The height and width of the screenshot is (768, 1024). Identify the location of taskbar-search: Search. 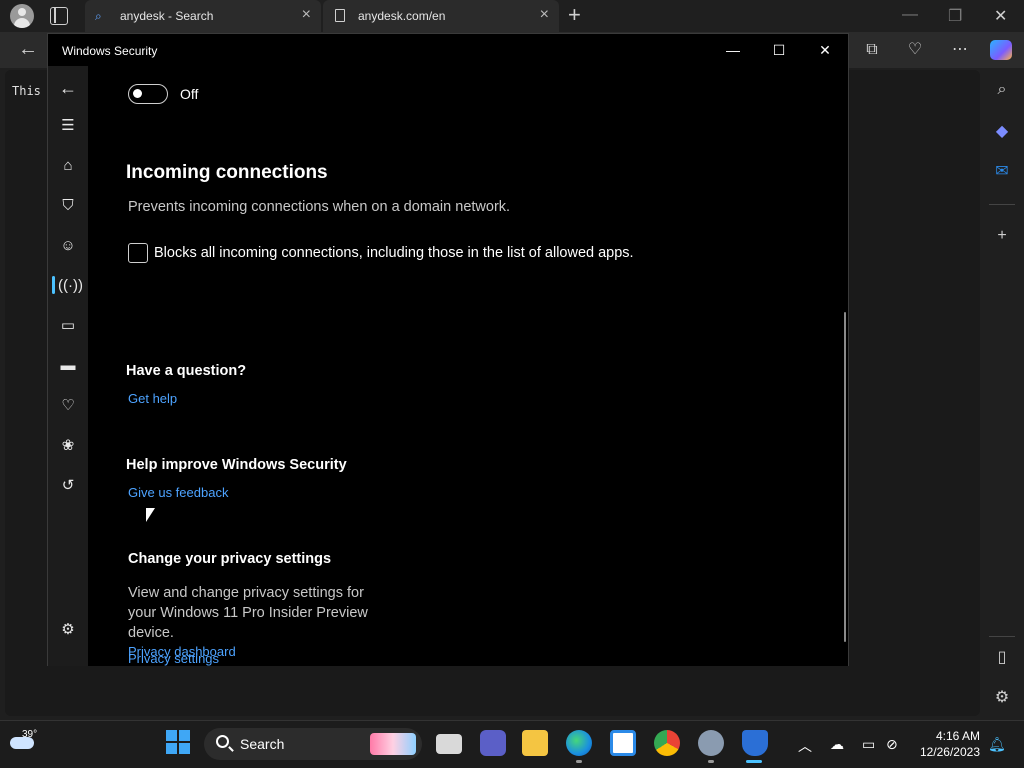
(313, 744).